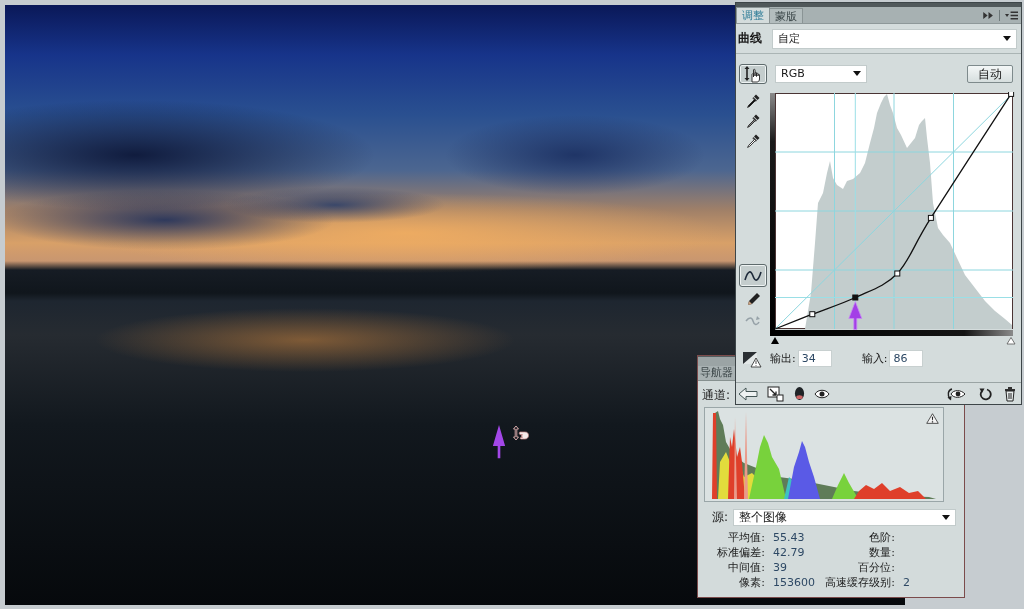 The image size is (1024, 609). Describe the element at coordinates (779, 567) in the screenshot. I see `stat-value: 39` at that location.